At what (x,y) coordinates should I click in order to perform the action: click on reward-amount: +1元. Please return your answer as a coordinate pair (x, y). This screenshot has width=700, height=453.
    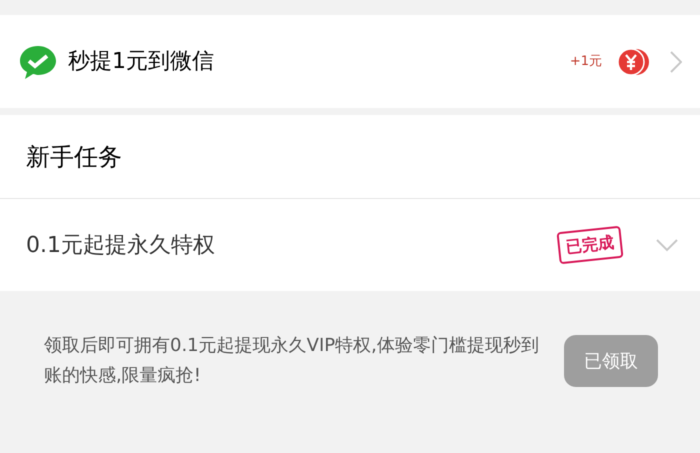
    Looking at the image, I should click on (586, 61).